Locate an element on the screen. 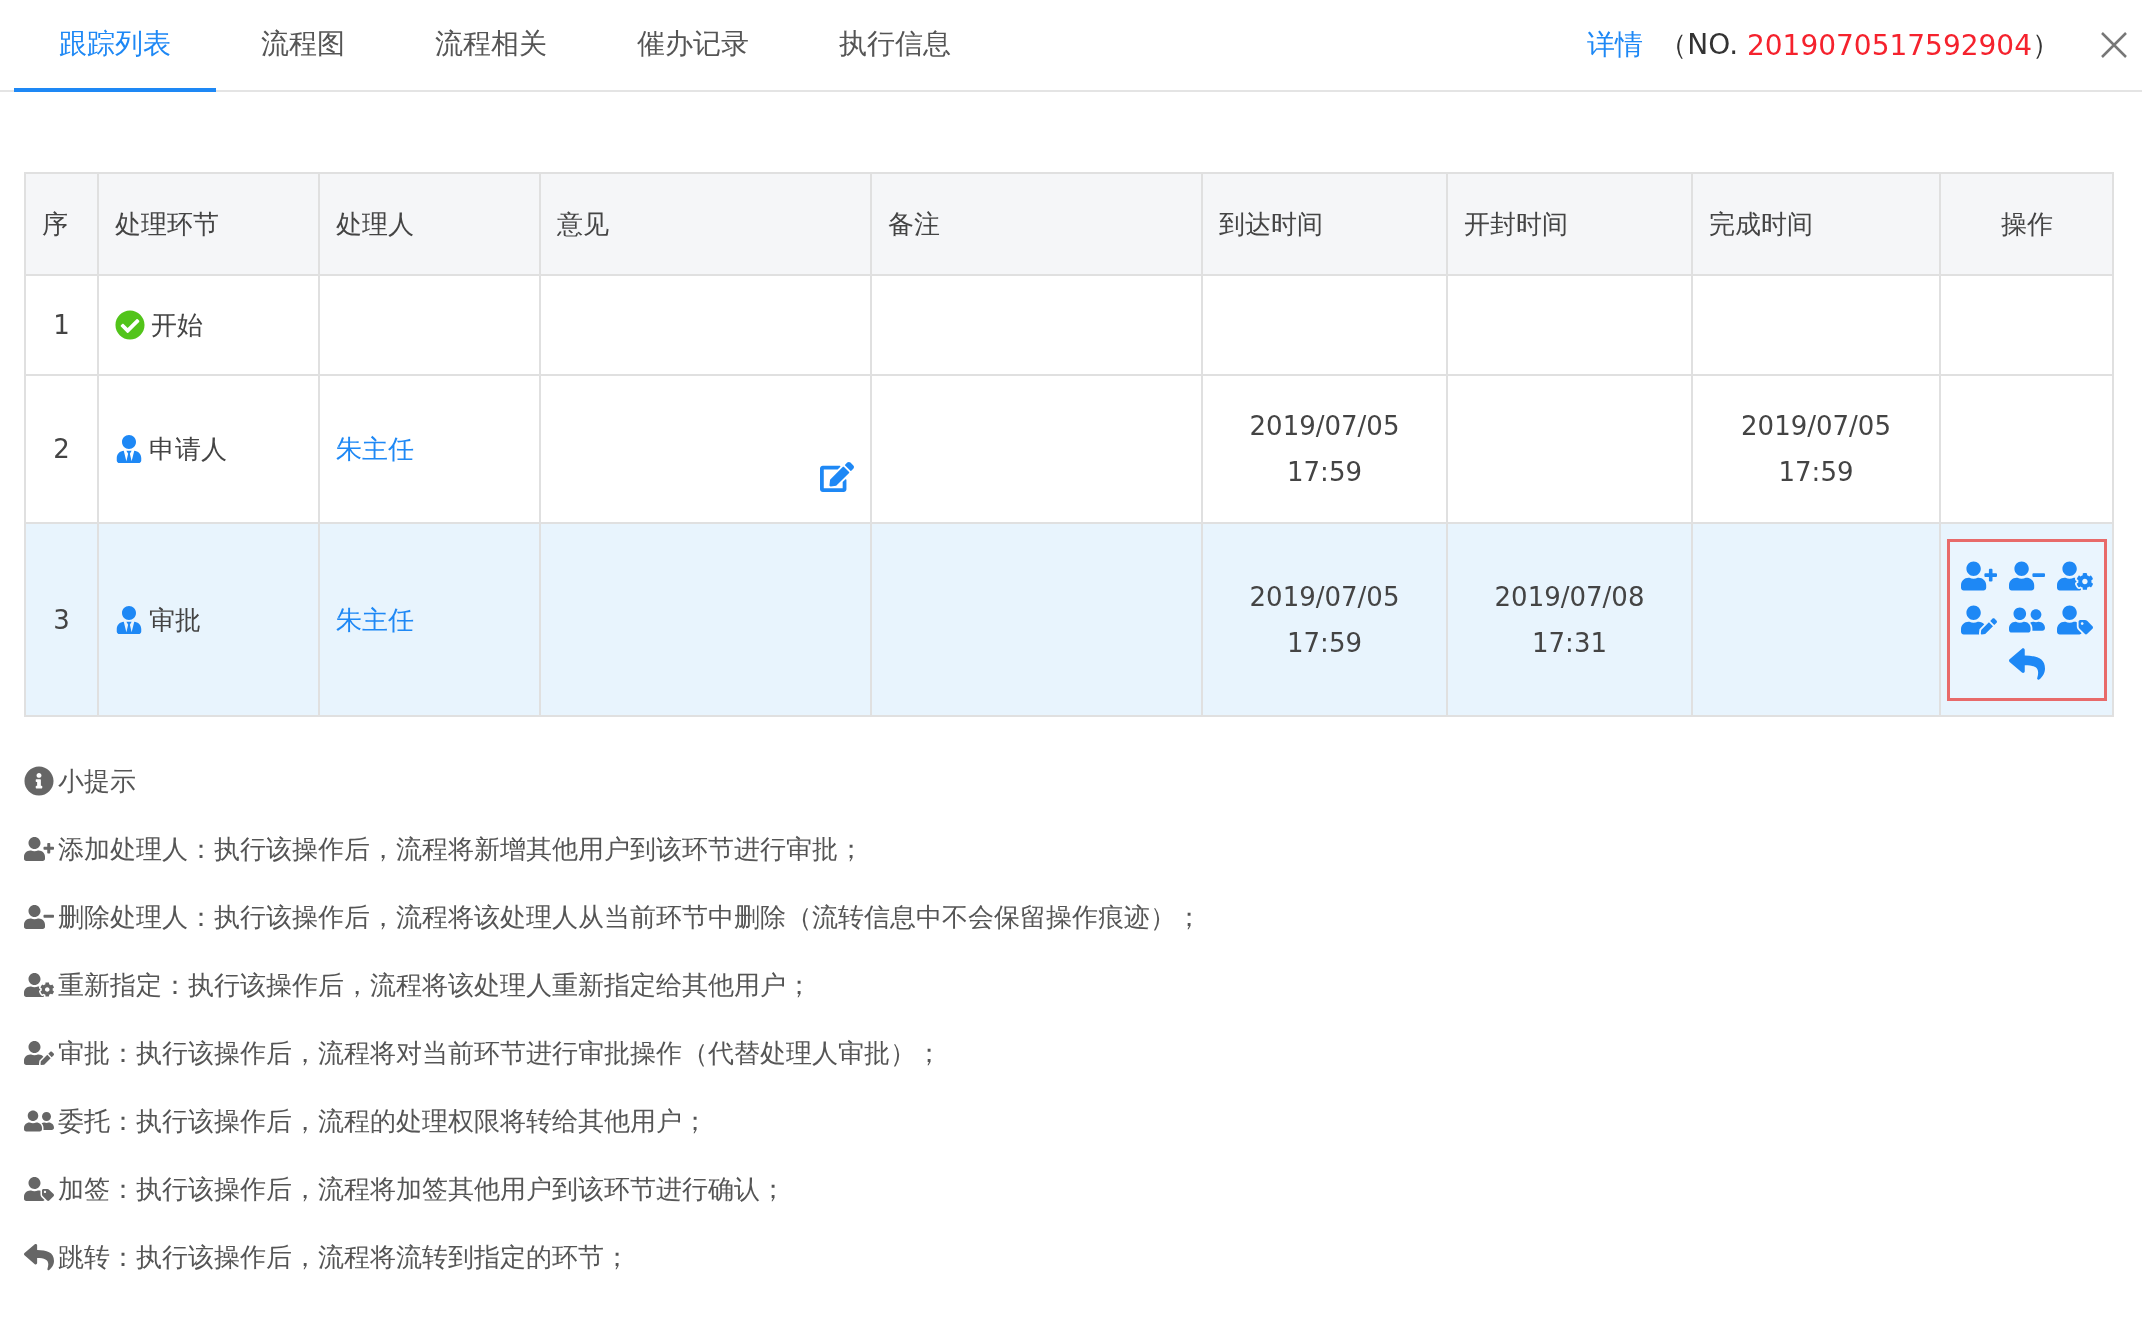  number-prefix: （NO. is located at coordinates (1699, 45).